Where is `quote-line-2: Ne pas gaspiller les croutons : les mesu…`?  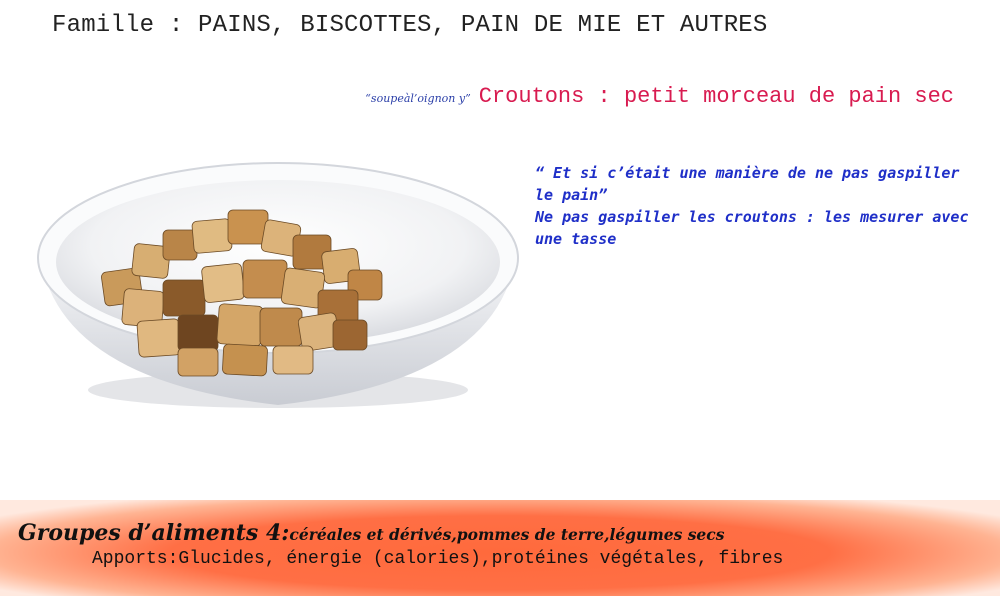
quote-line-2: Ne pas gaspiller les croutons : les mesu… is located at coordinates (752, 228).